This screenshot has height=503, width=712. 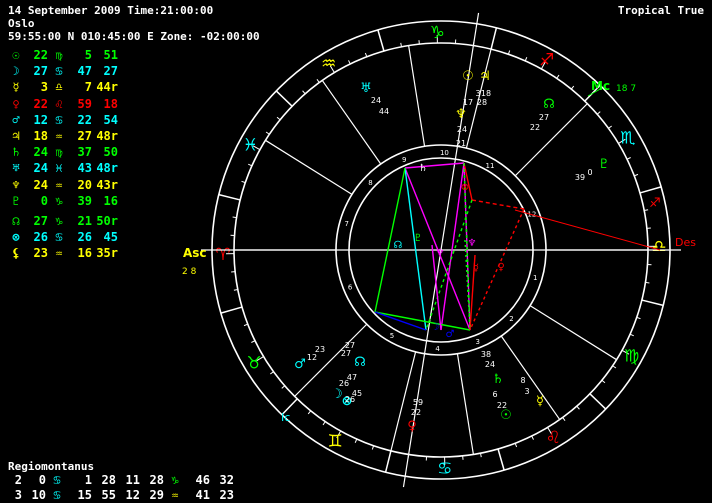 What do you see at coordinates (404, 160) in the screenshot?
I see `house-number: 9` at bounding box center [404, 160].